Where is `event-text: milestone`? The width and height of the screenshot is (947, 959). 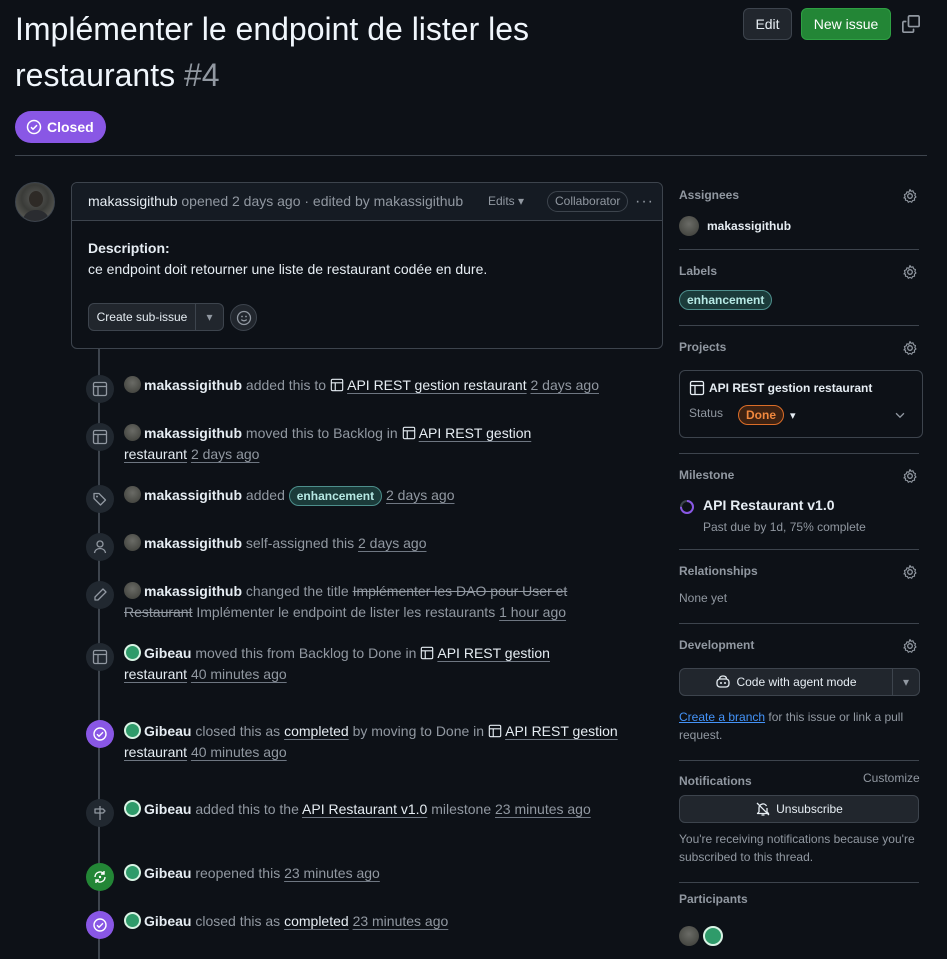
event-text: milestone is located at coordinates (461, 809).